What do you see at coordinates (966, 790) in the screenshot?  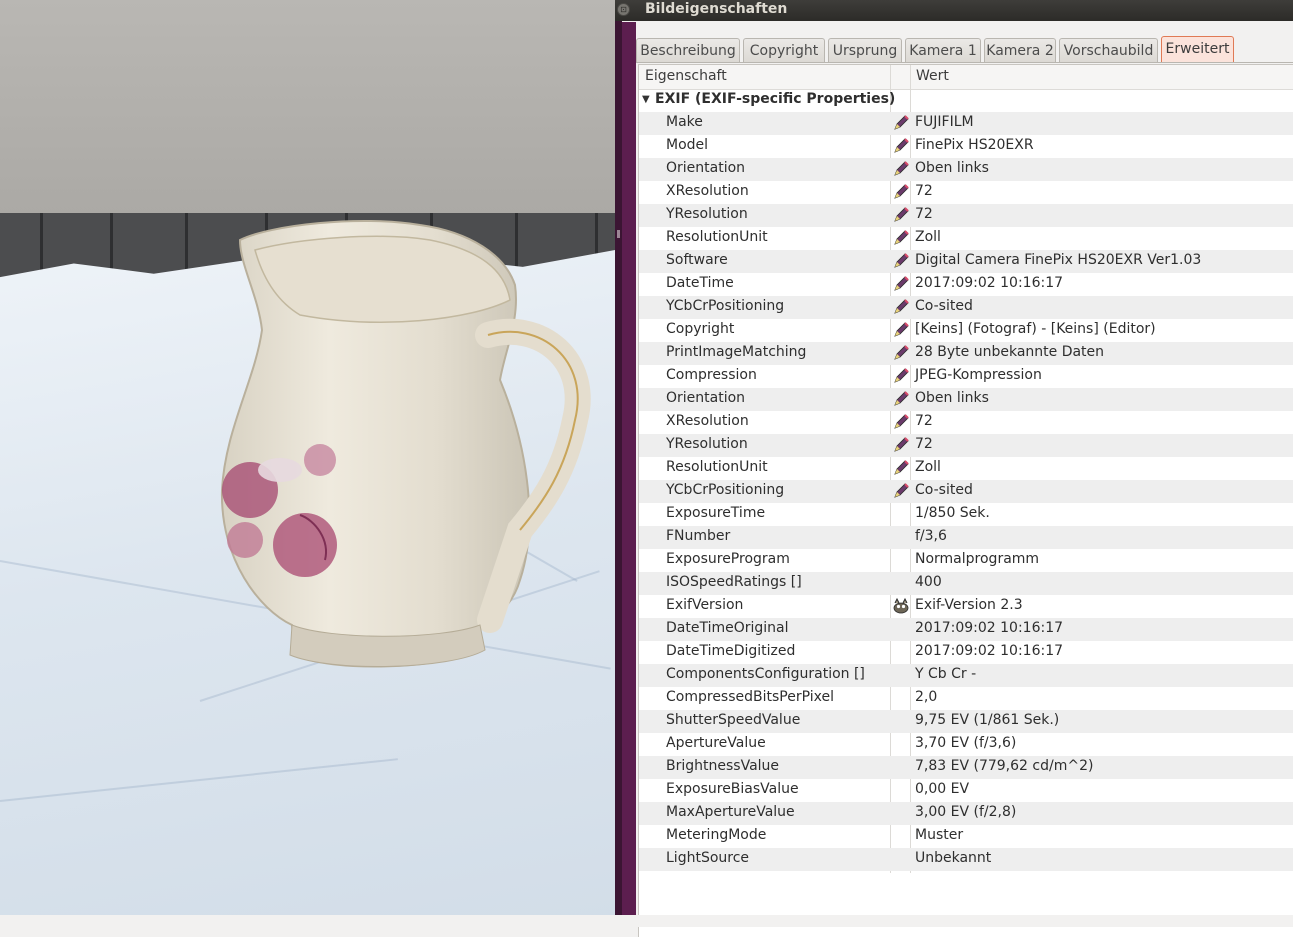 I see `table-row: ExposureBiasValue 0,00 EV` at bounding box center [966, 790].